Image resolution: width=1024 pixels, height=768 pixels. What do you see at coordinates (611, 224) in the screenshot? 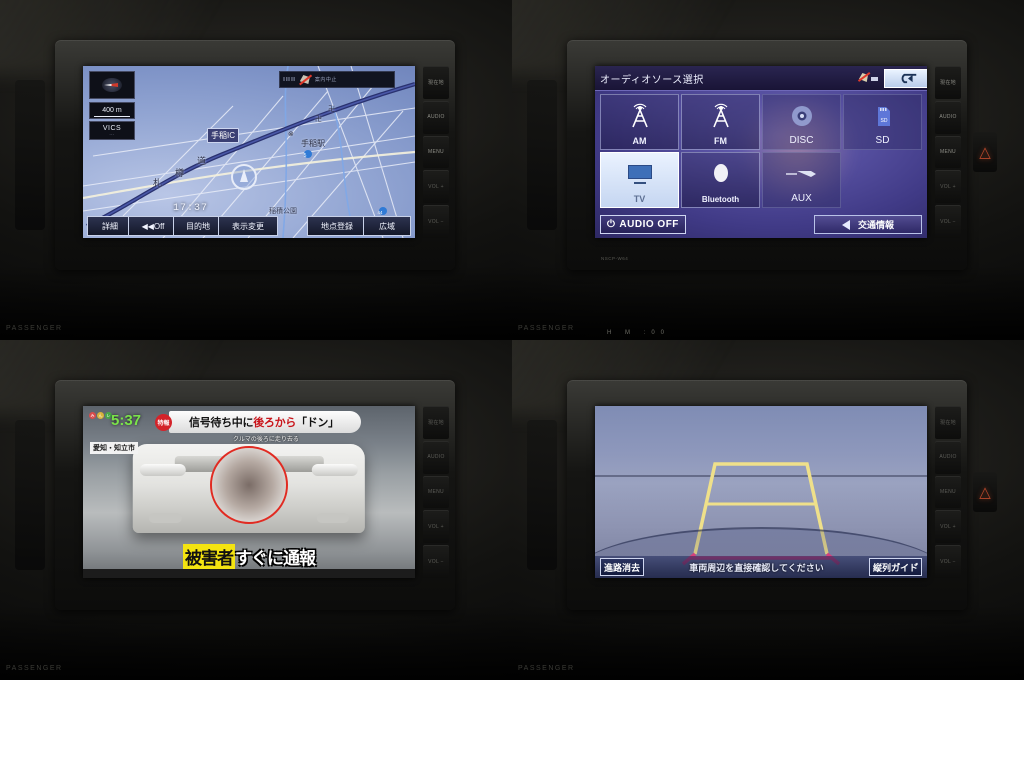
I see `power-icon: ⏻` at bounding box center [611, 224].